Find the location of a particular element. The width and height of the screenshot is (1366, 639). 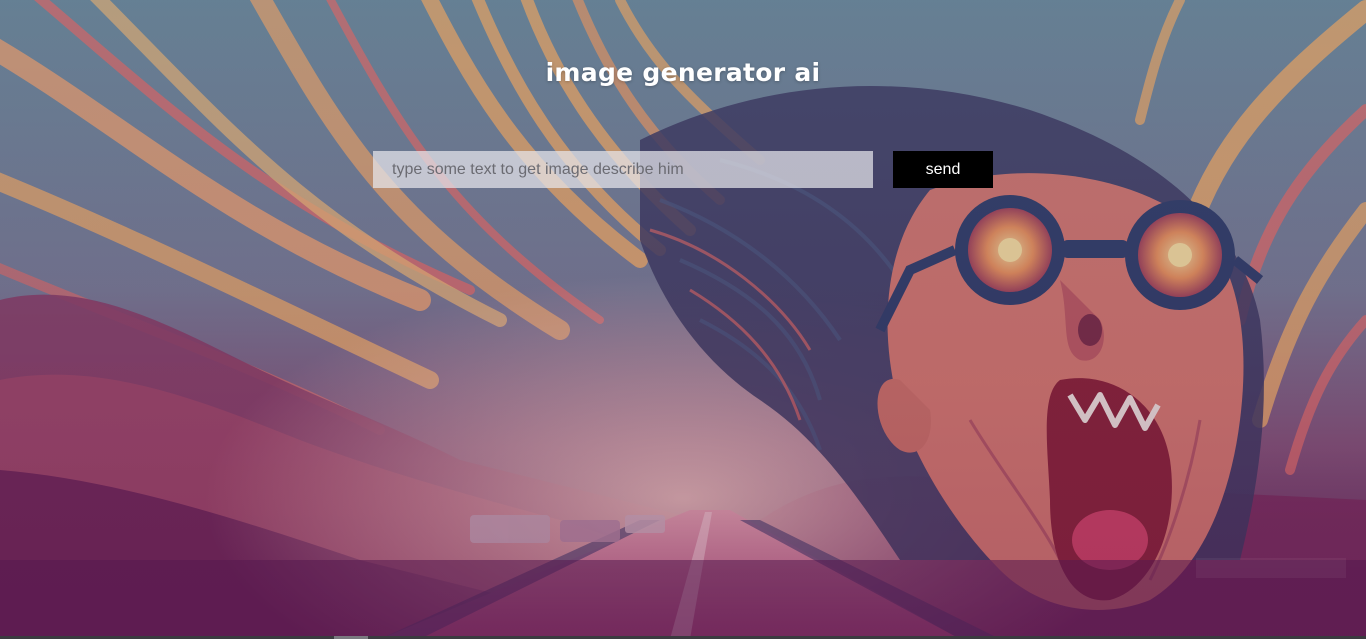

page-title: image generator ai is located at coordinates (683, 72).